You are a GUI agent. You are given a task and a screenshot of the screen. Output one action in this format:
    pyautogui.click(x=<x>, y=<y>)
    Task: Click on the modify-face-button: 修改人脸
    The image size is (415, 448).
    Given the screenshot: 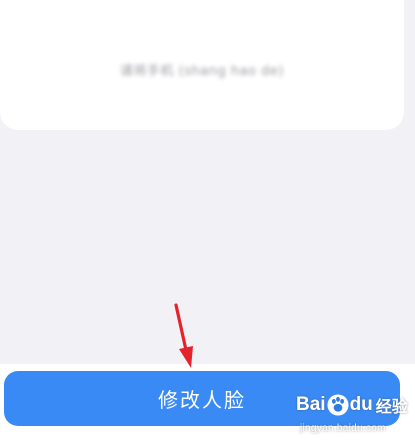 What is the action you would take?
    pyautogui.click(x=202, y=398)
    